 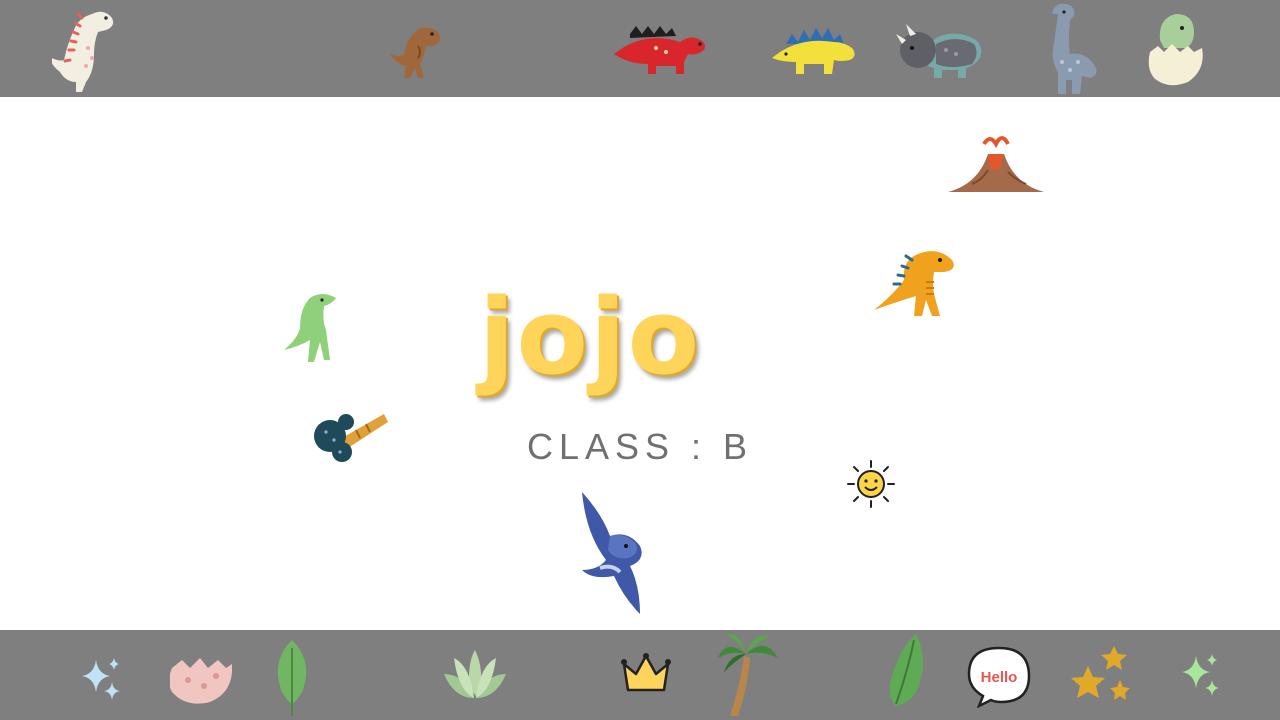 What do you see at coordinates (1176, 50) in the screenshot?
I see `baby-dinosaur-egg-icon` at bounding box center [1176, 50].